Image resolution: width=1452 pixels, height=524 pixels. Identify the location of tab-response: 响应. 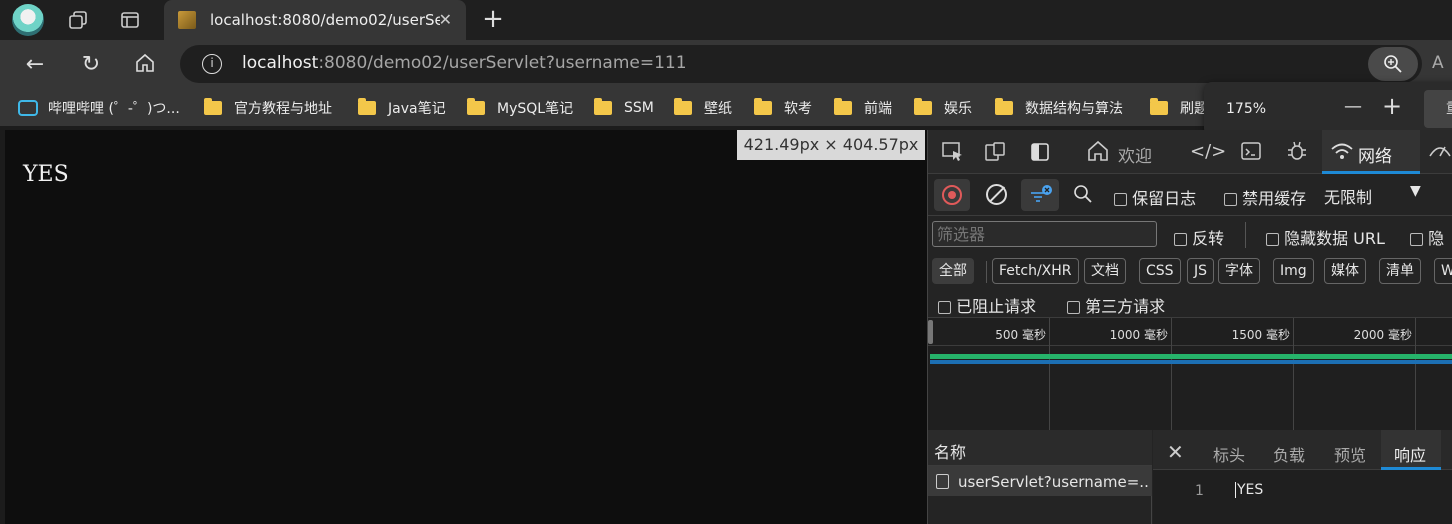
(1411, 450).